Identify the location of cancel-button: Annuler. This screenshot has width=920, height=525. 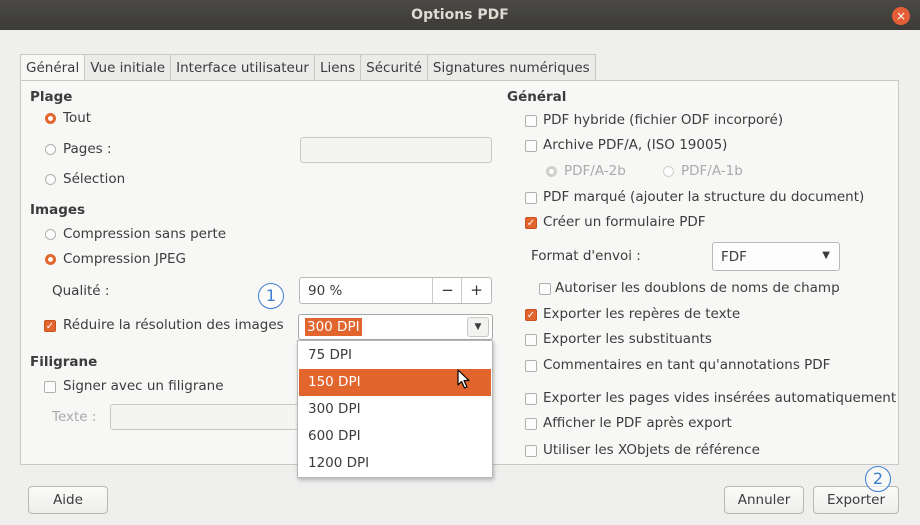
(764, 500).